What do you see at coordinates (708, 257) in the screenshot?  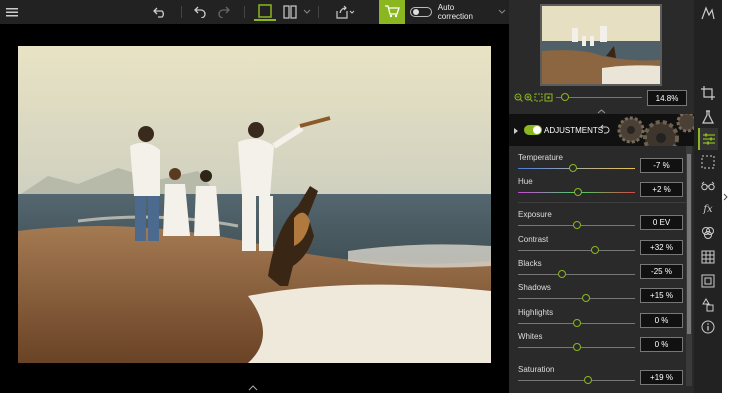 I see `grid-icon` at bounding box center [708, 257].